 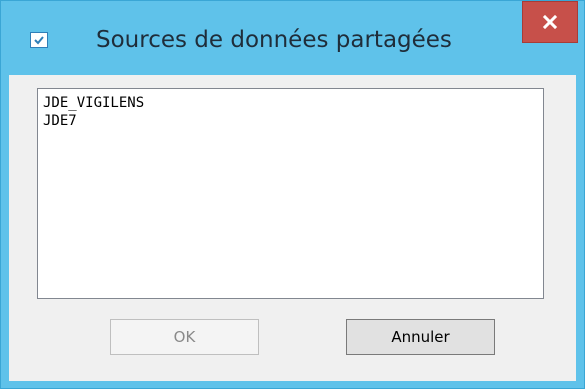 What do you see at coordinates (290, 121) in the screenshot?
I see `list-item-jde7: JDE7` at bounding box center [290, 121].